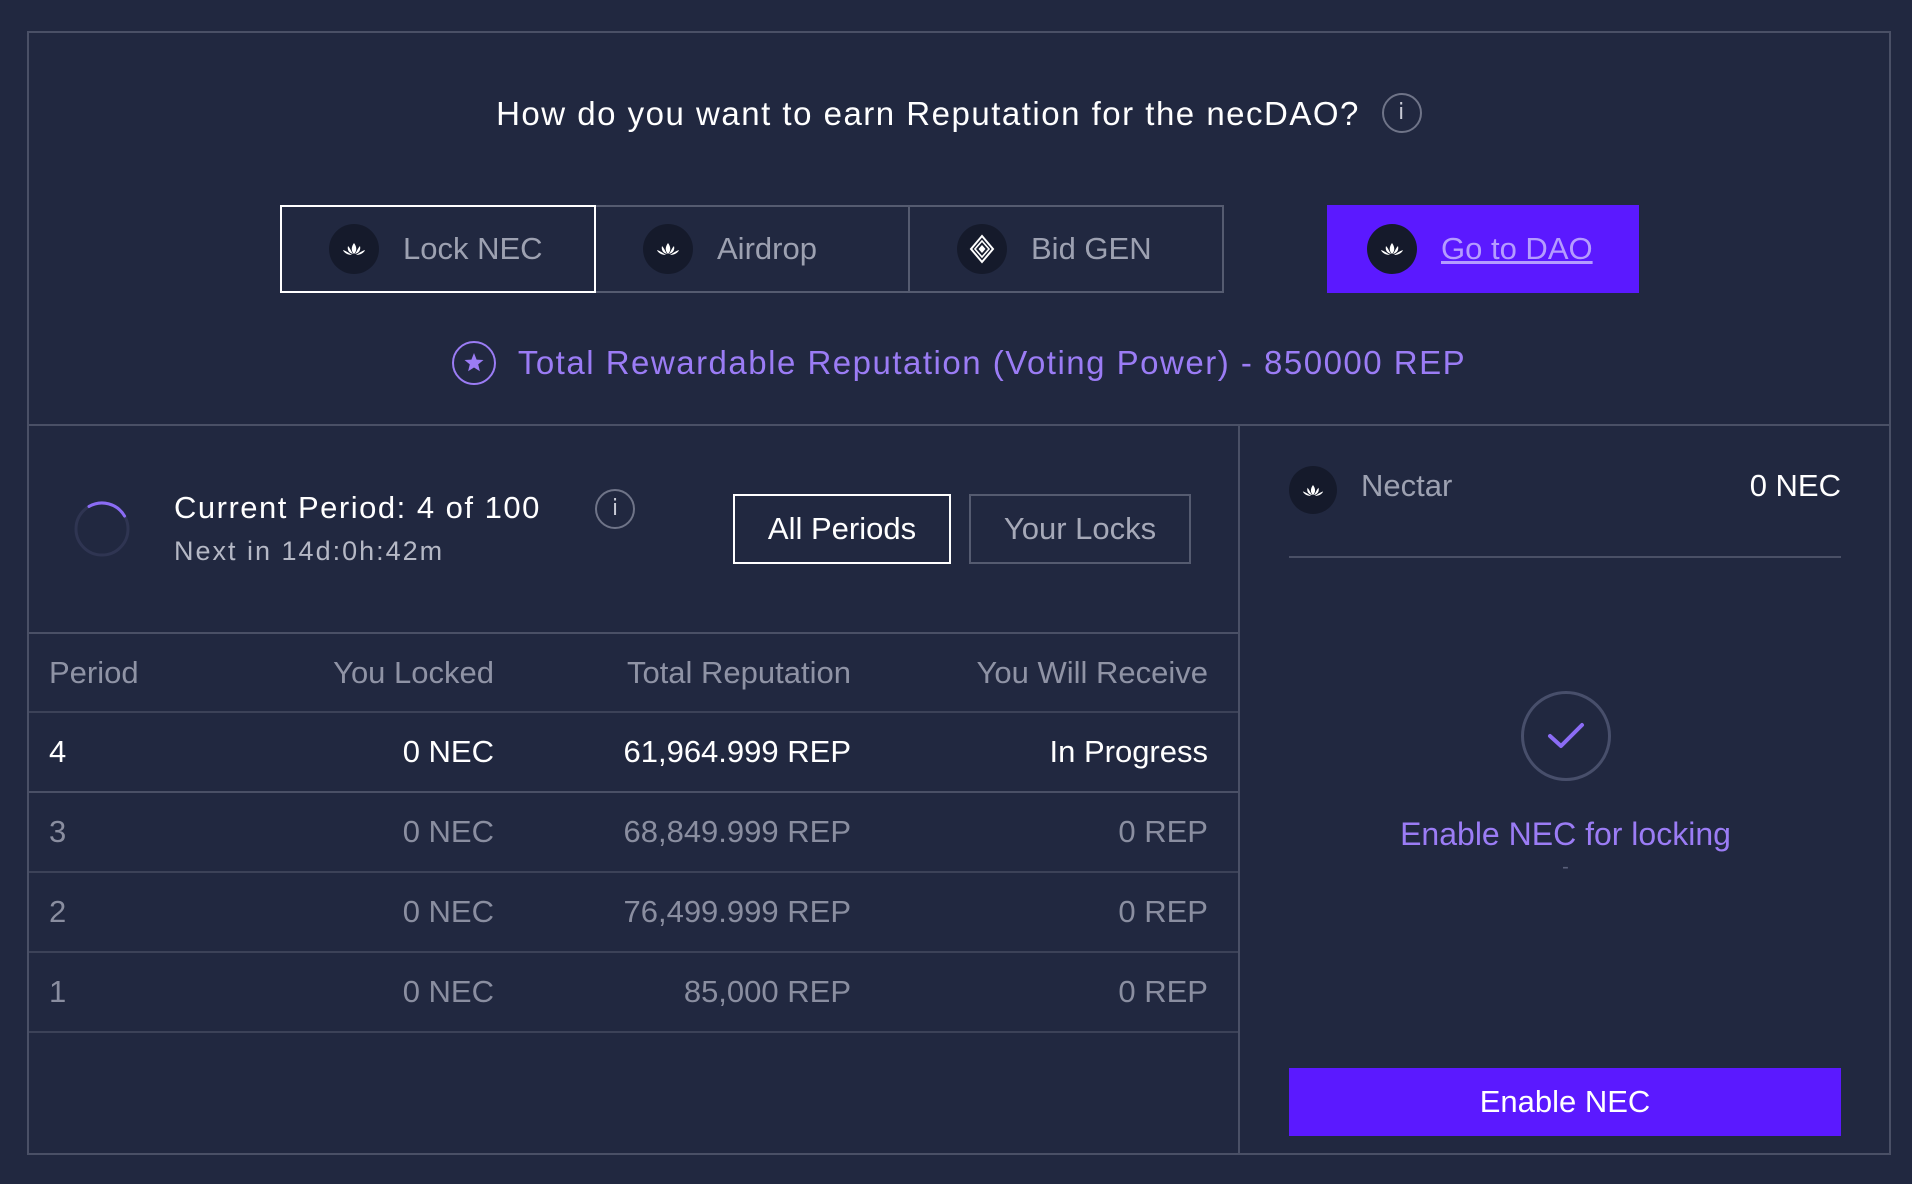  Describe the element at coordinates (1080, 529) in the screenshot. I see `your-locks-button: Your Locks` at that location.